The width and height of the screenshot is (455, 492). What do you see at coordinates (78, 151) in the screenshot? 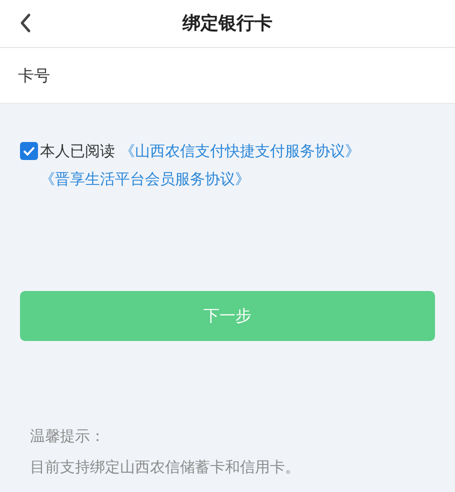
I see `agreement-text: 本人已阅读` at bounding box center [78, 151].